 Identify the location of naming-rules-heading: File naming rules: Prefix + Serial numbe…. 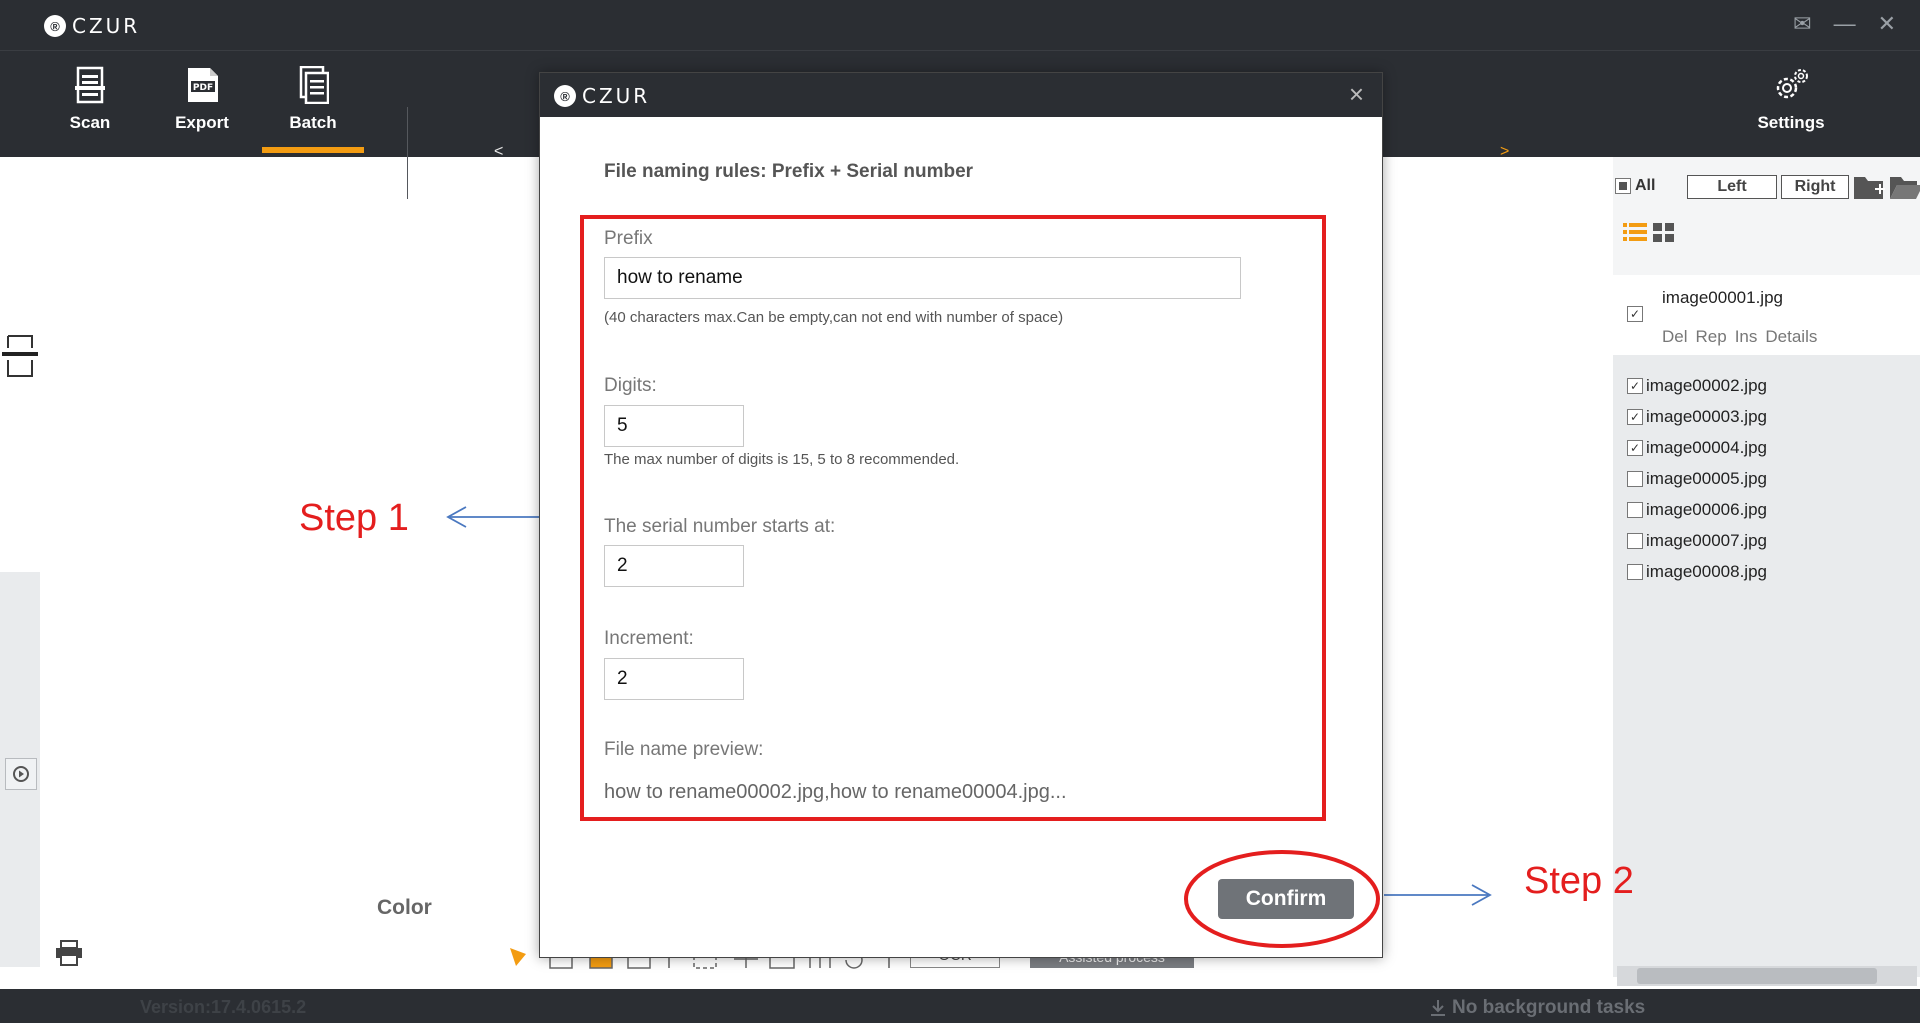
(789, 171).